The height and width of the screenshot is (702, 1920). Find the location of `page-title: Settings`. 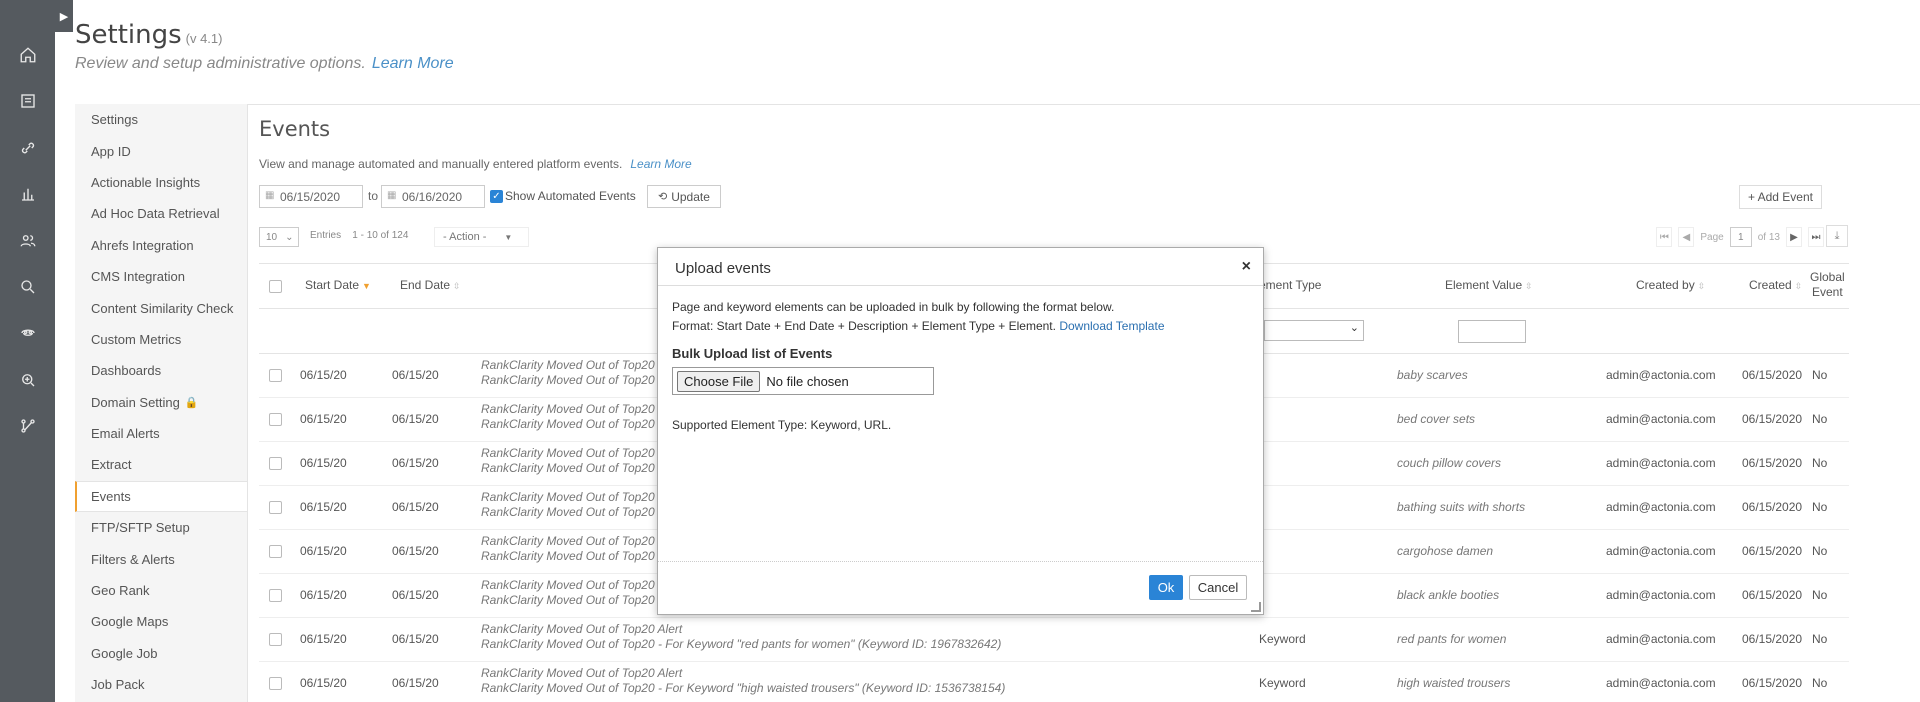

page-title: Settings is located at coordinates (128, 35).